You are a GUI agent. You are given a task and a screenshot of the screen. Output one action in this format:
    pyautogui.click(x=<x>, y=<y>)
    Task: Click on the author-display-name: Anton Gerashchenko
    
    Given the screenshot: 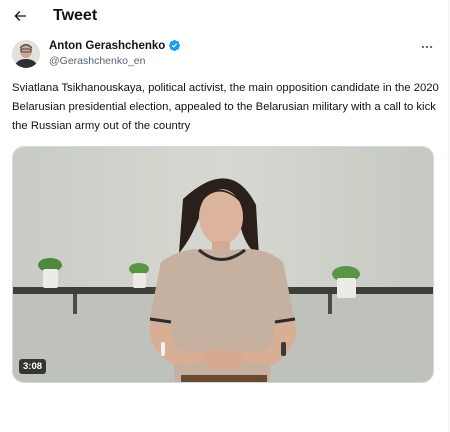 What is the action you would take?
    pyautogui.click(x=107, y=46)
    